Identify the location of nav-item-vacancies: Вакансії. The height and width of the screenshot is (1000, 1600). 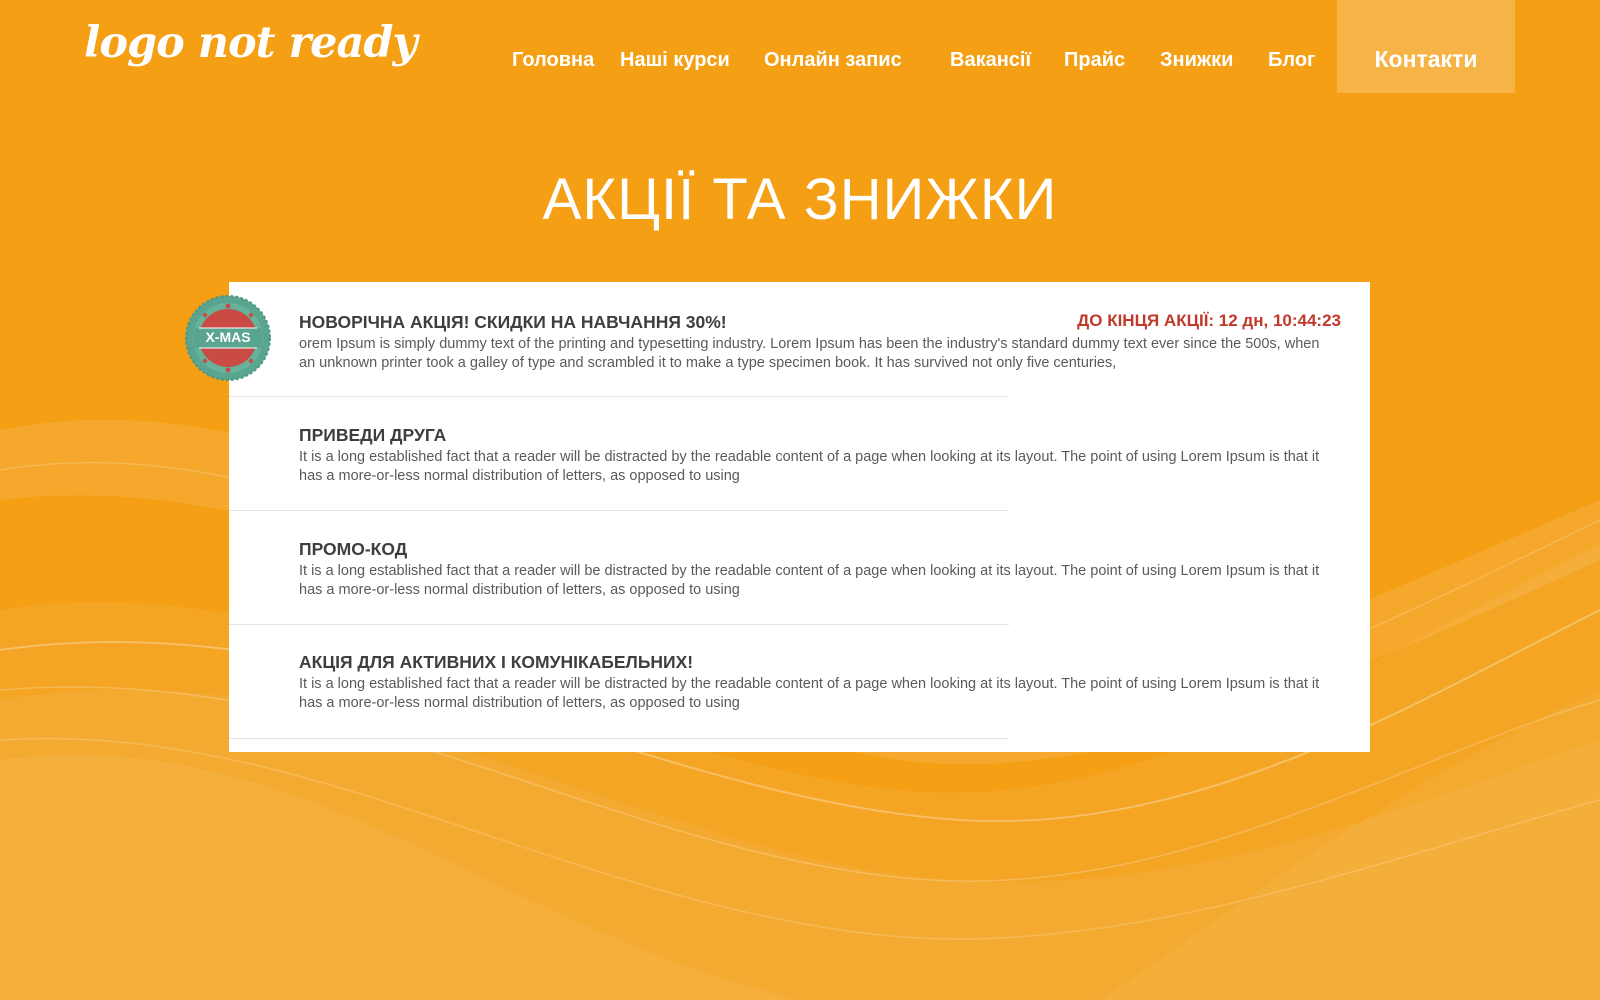
(990, 60).